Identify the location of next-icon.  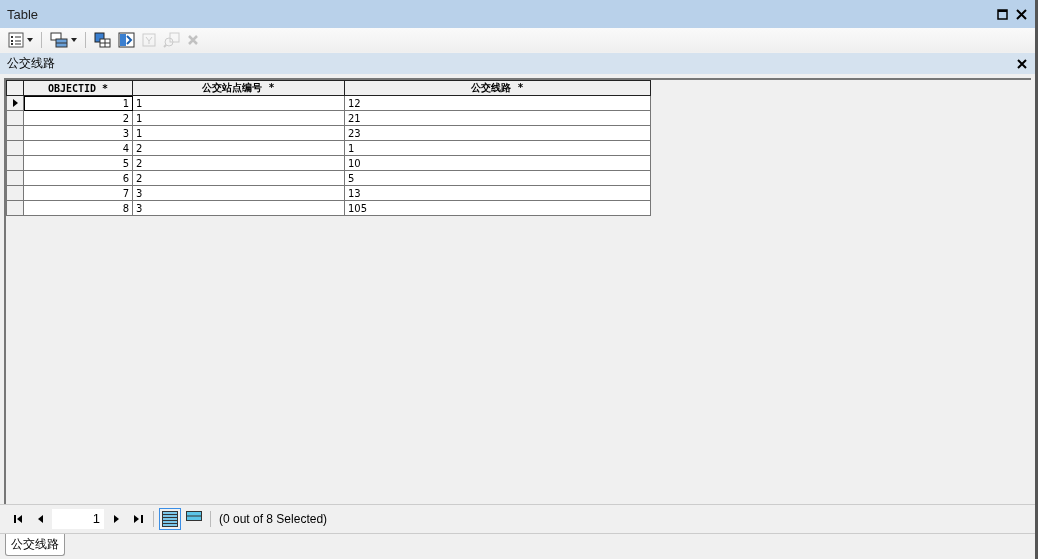
(116, 519).